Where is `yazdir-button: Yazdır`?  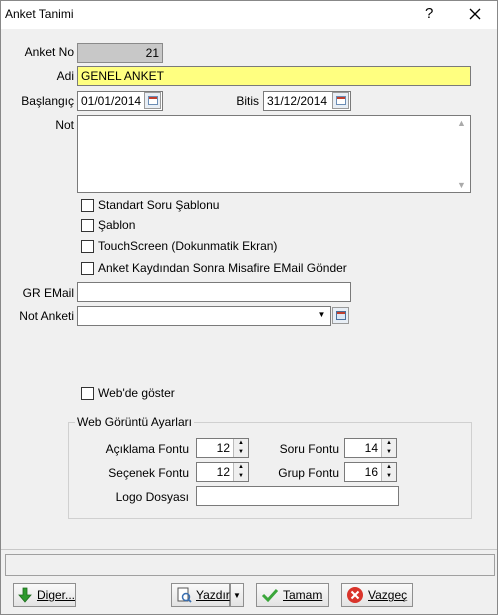 yazdir-button: Yazdır is located at coordinates (200, 595).